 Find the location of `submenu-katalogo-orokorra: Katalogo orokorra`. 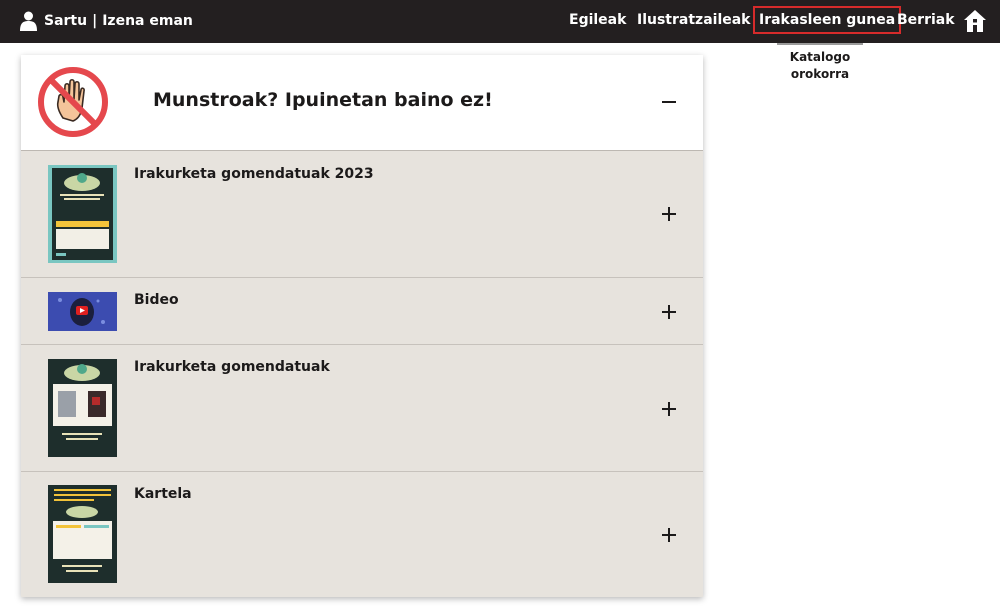

submenu-katalogo-orokorra: Katalogo orokorra is located at coordinates (820, 63).